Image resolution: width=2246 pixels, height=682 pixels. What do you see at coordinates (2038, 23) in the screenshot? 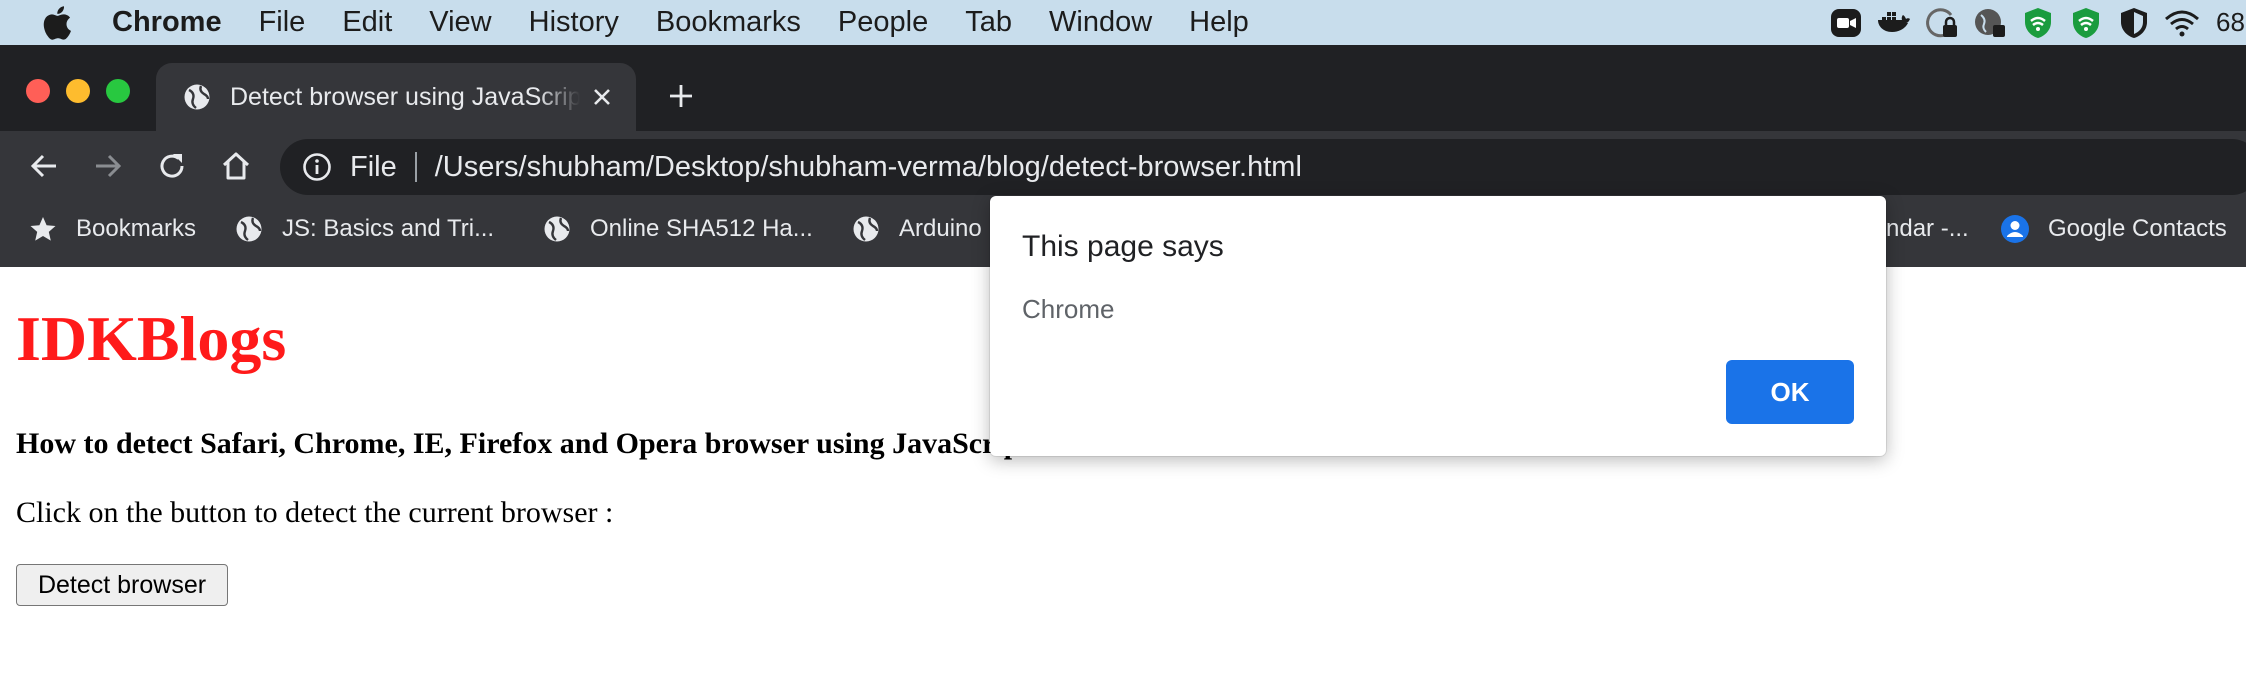
I see `shield-wifi-icon` at bounding box center [2038, 23].